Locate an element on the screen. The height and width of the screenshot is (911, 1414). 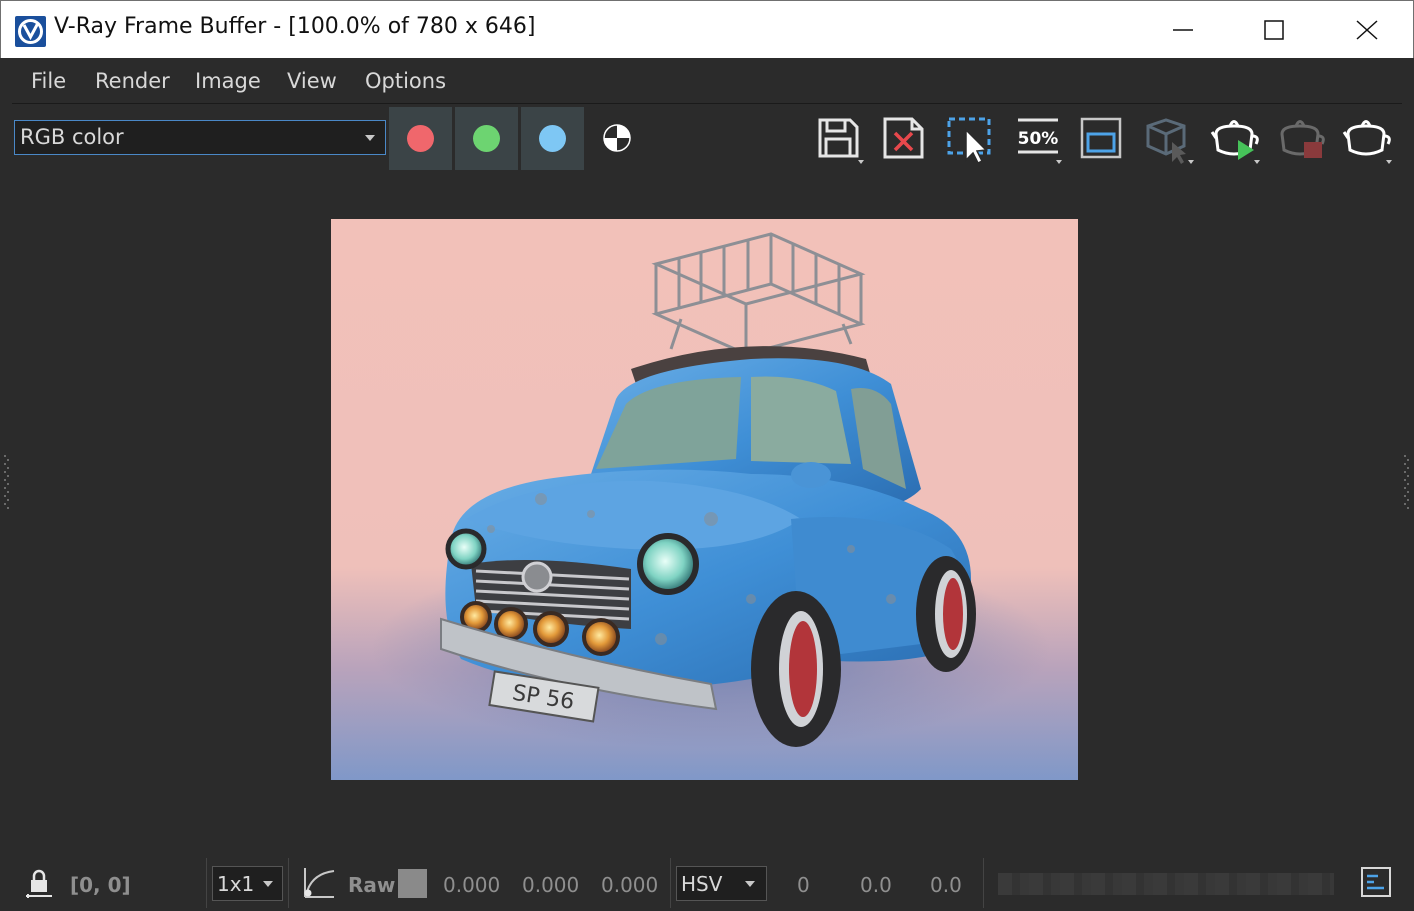
hue-value: 0 is located at coordinates (803, 885).